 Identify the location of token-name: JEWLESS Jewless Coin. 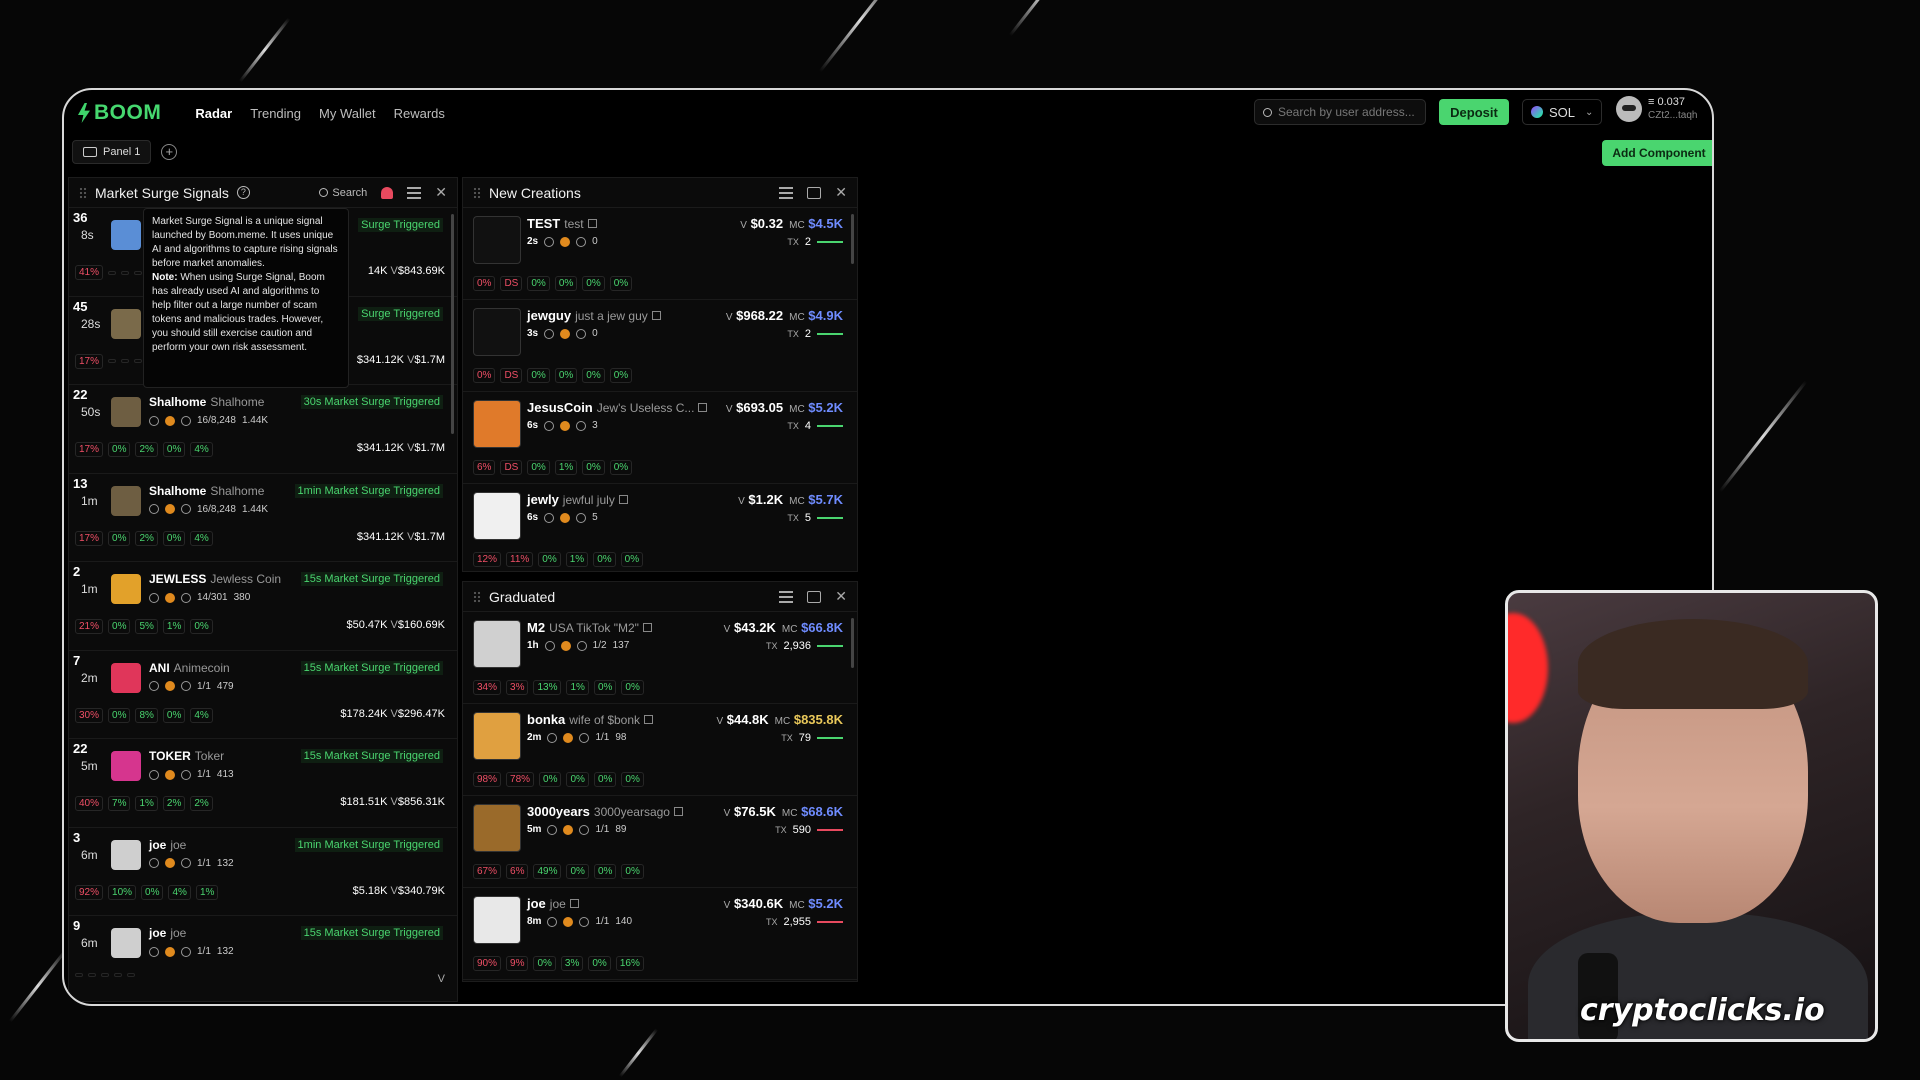
(215, 579).